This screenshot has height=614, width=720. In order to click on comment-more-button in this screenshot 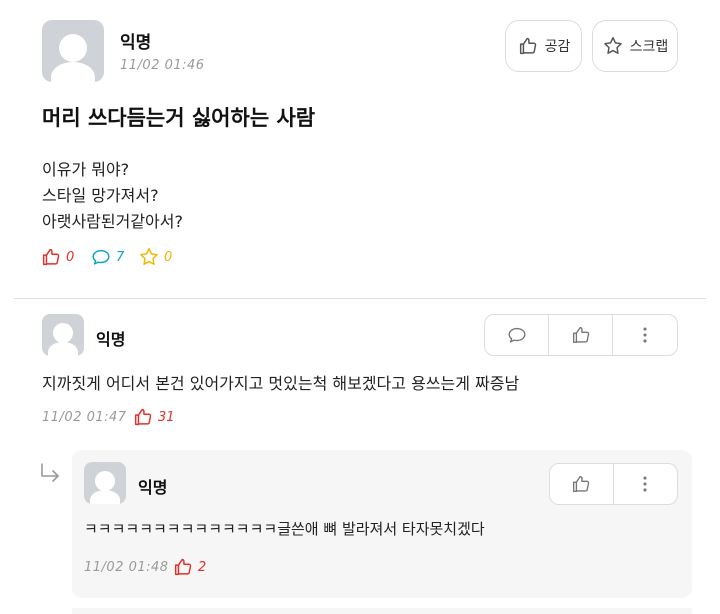, I will do `click(645, 335)`.